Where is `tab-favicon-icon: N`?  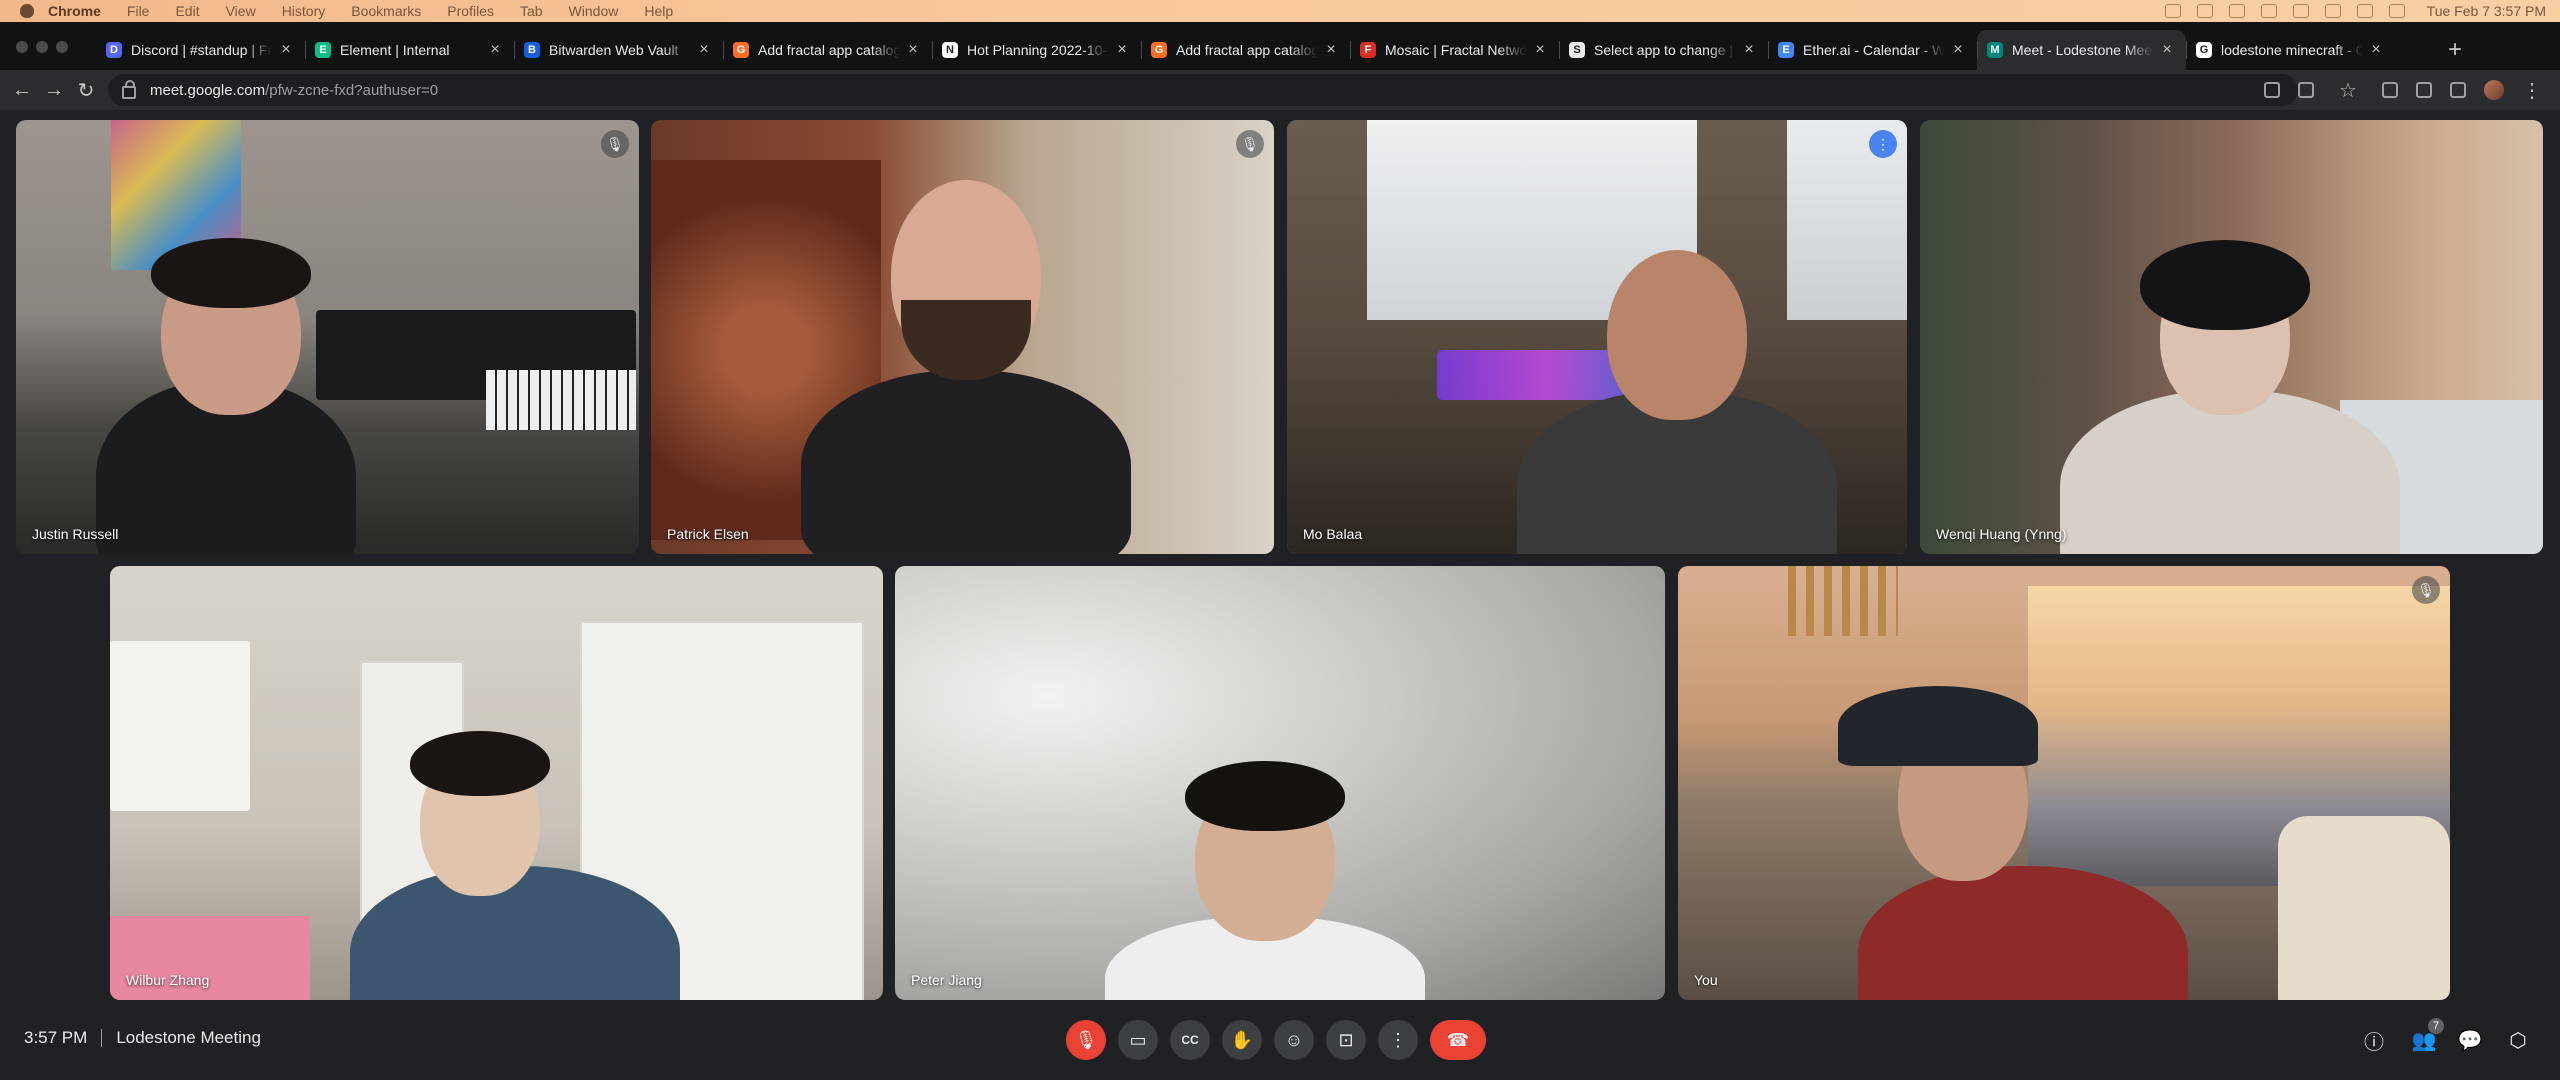 tab-favicon-icon: N is located at coordinates (950, 50).